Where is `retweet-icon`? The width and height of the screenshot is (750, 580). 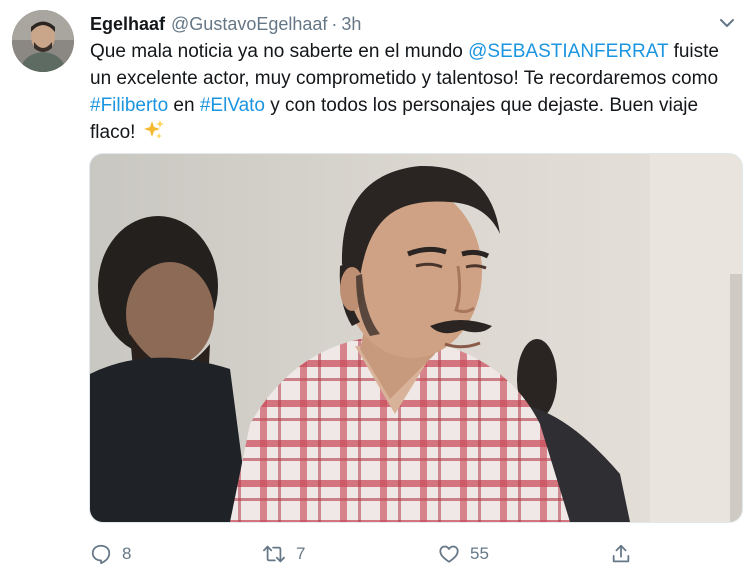
retweet-icon is located at coordinates (274, 554).